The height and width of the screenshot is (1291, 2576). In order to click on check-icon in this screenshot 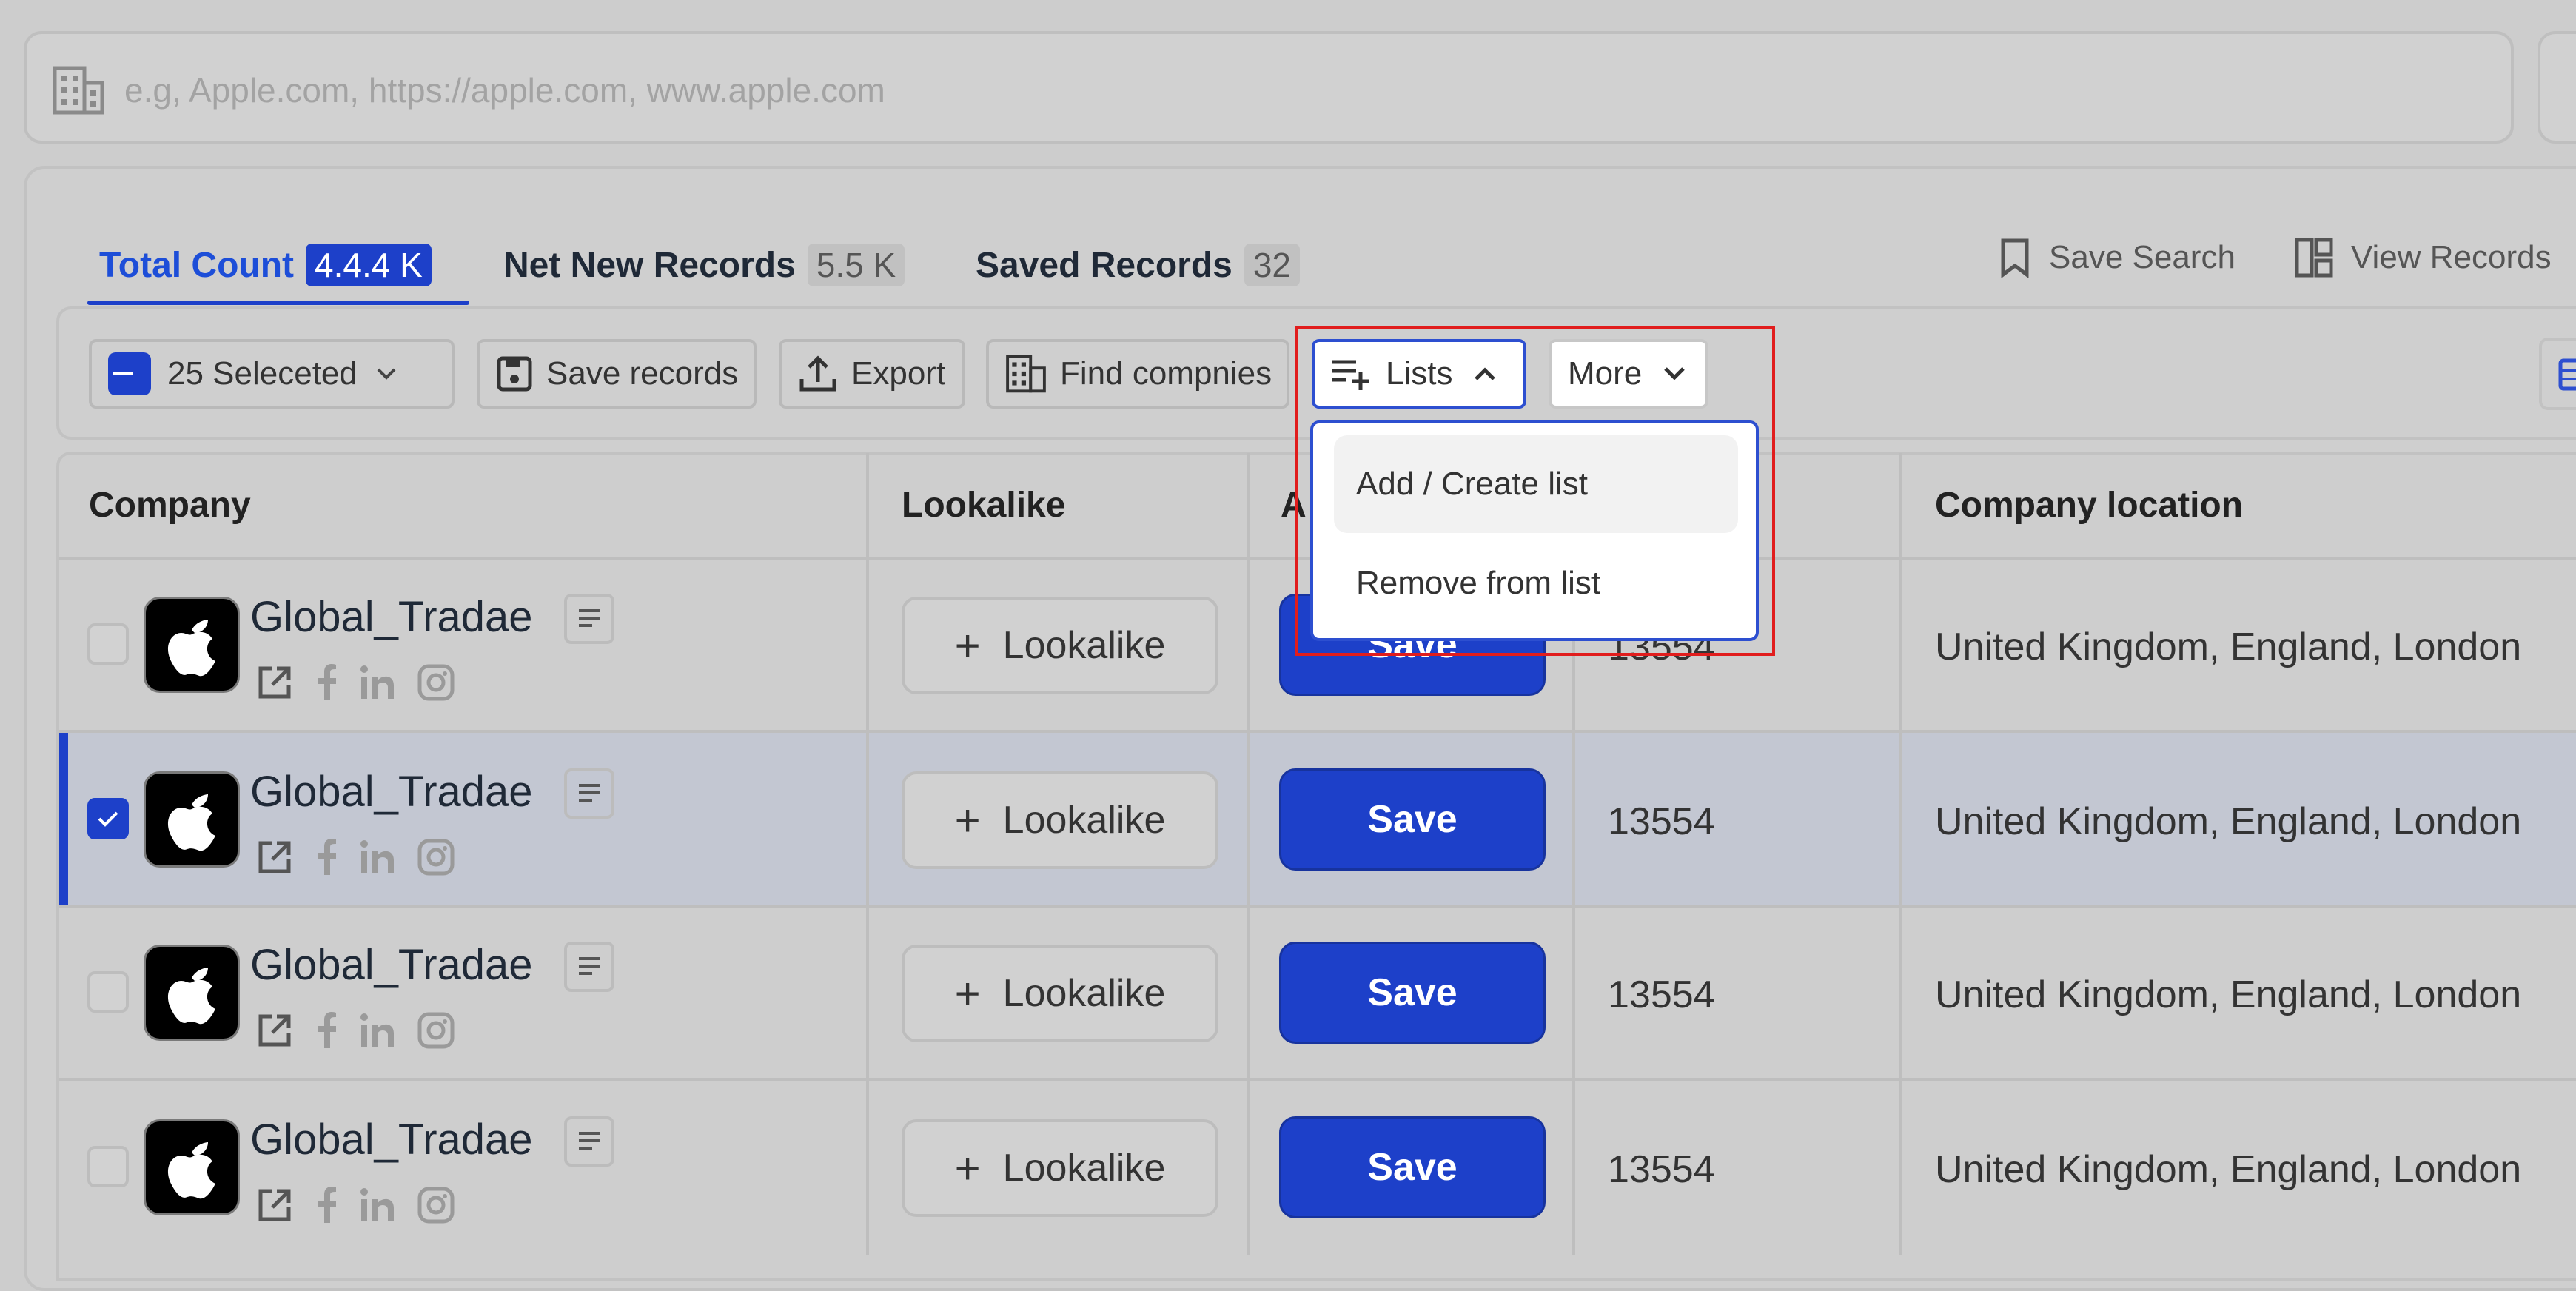, I will do `click(108, 819)`.